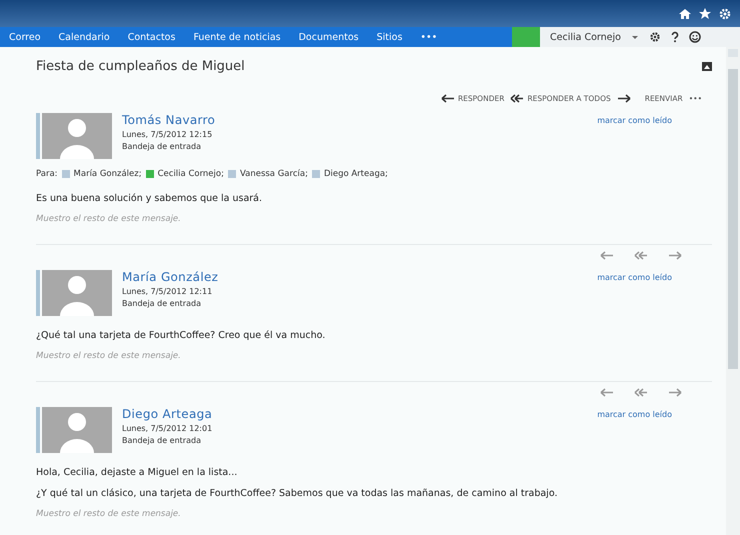 The height and width of the screenshot is (535, 740). I want to click on gear-icon, so click(725, 13).